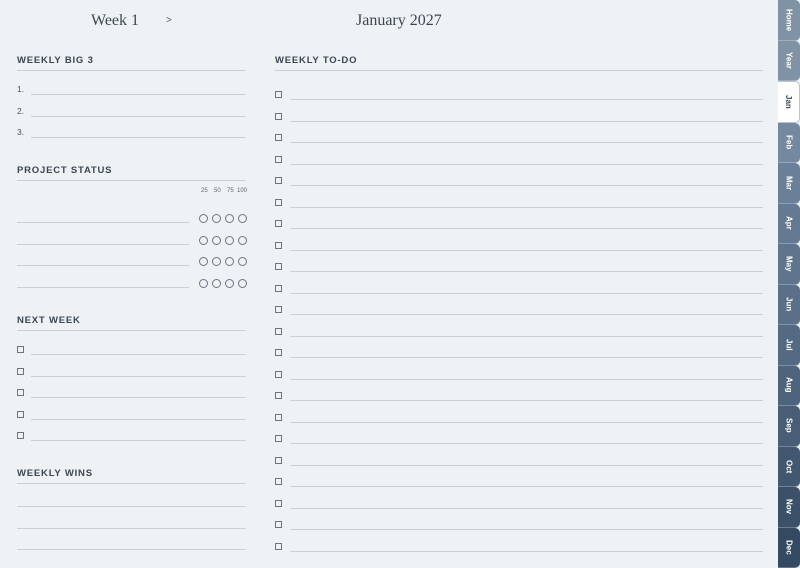  I want to click on weekly-todo-rule, so click(519, 70).